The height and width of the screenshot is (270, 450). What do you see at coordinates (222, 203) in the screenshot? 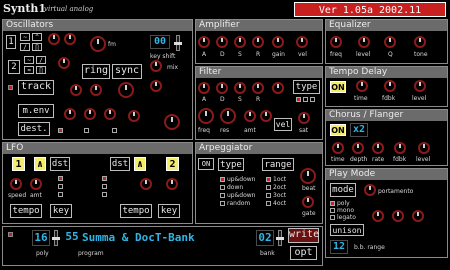
I see `arp-type-random` at bounding box center [222, 203].